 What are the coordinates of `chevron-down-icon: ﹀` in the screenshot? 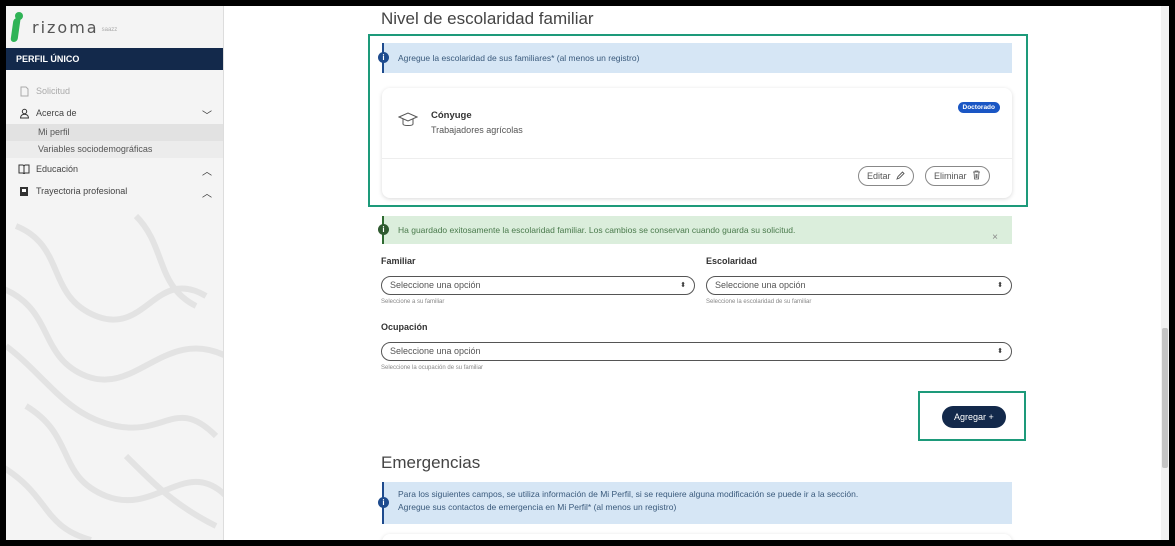 It's located at (207, 114).